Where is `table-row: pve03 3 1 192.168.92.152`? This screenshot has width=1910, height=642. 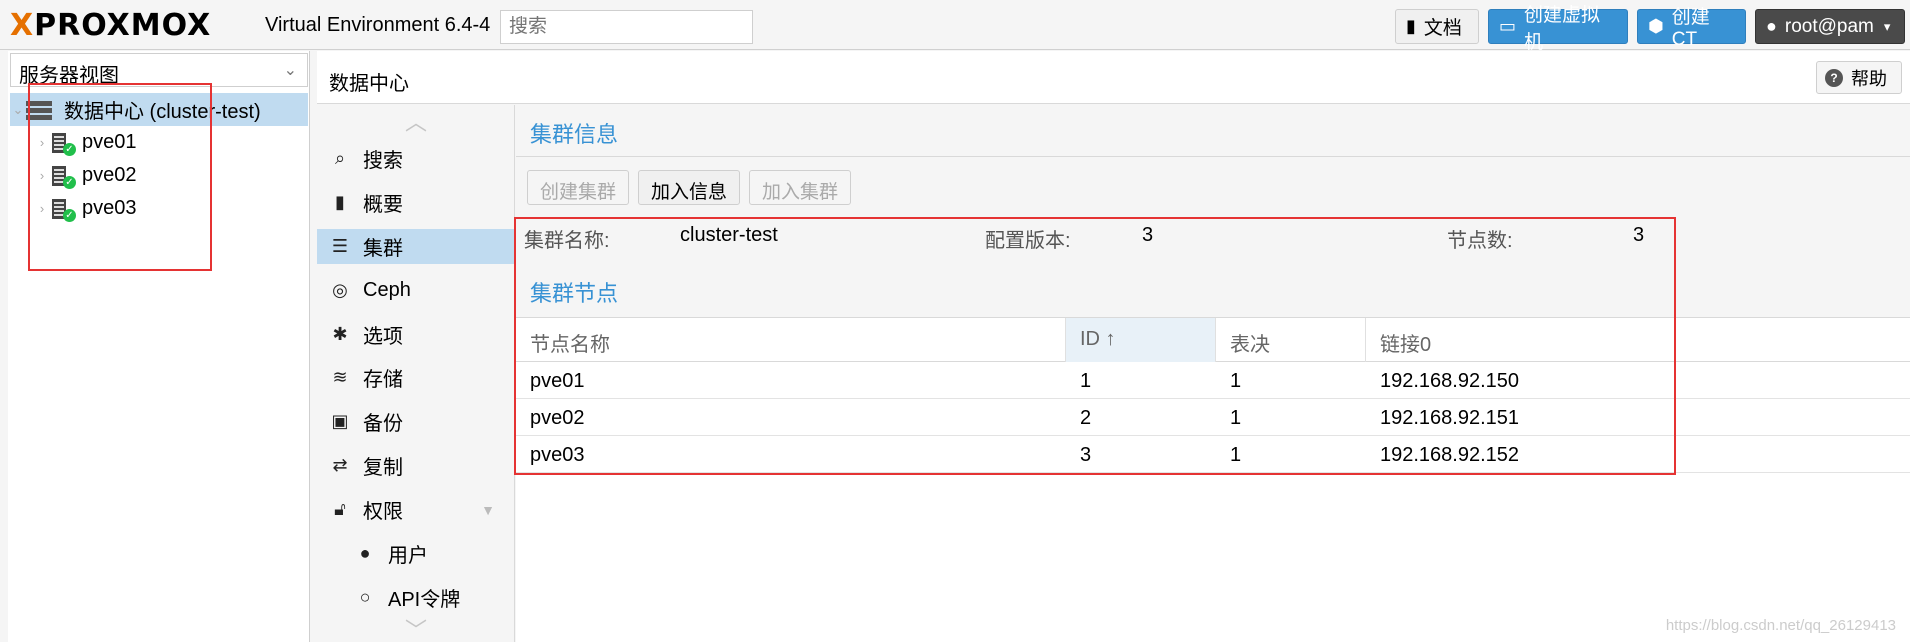 table-row: pve03 3 1 192.168.92.152 is located at coordinates (1213, 454).